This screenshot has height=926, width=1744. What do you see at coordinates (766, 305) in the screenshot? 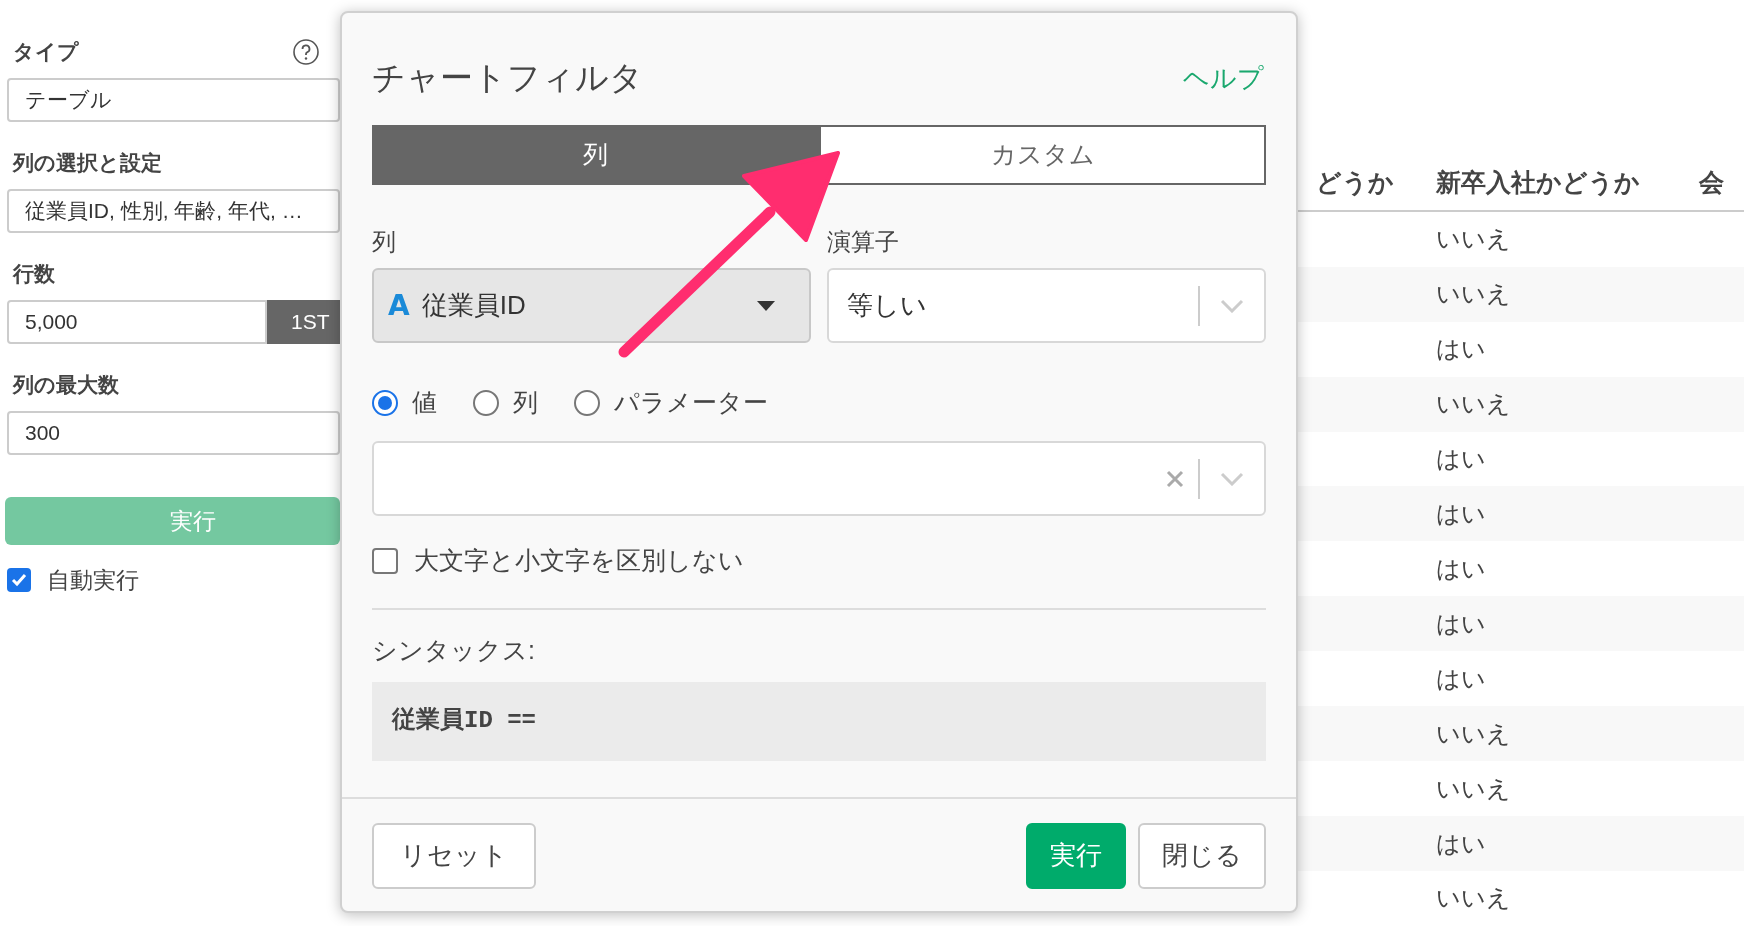
I see `caret-icon` at bounding box center [766, 305].